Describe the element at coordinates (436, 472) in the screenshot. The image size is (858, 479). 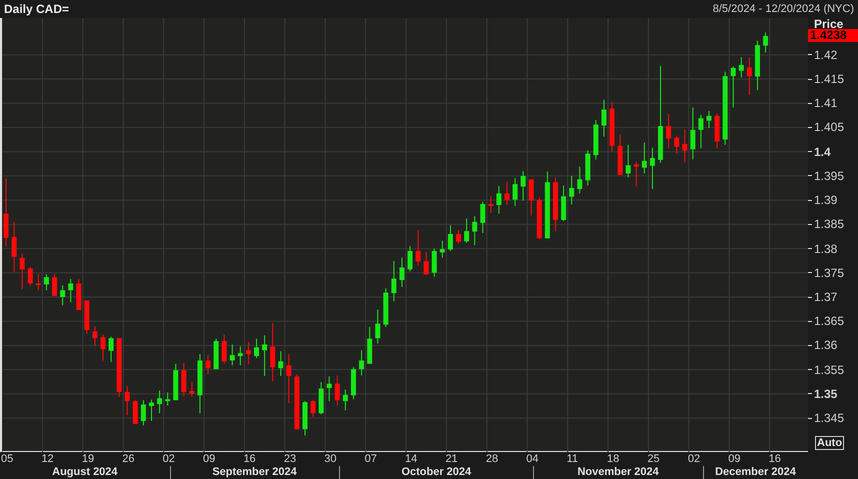
I see `month-label: October 2024` at that location.